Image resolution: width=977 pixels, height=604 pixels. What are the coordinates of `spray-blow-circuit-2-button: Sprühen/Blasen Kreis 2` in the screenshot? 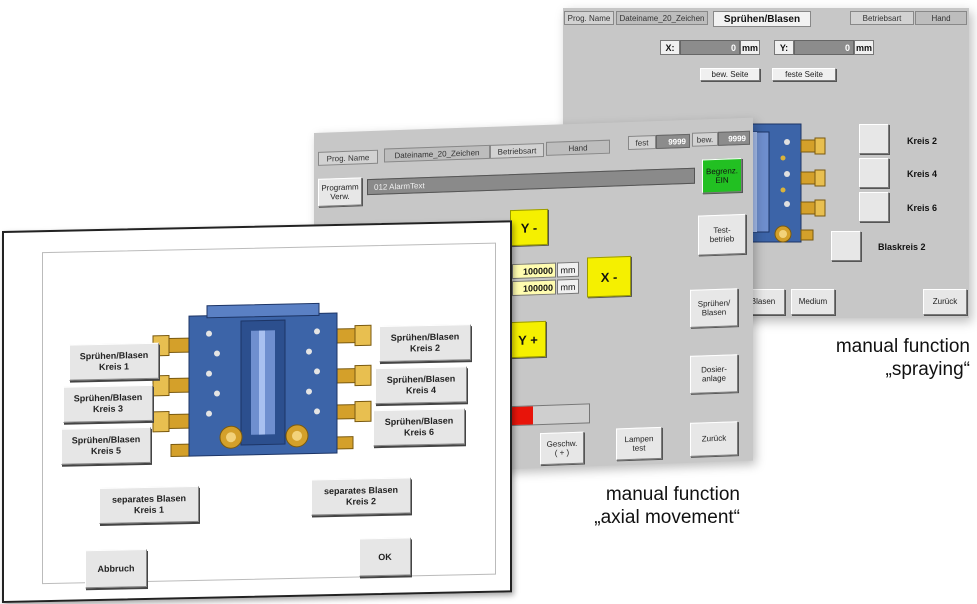 It's located at (425, 343).